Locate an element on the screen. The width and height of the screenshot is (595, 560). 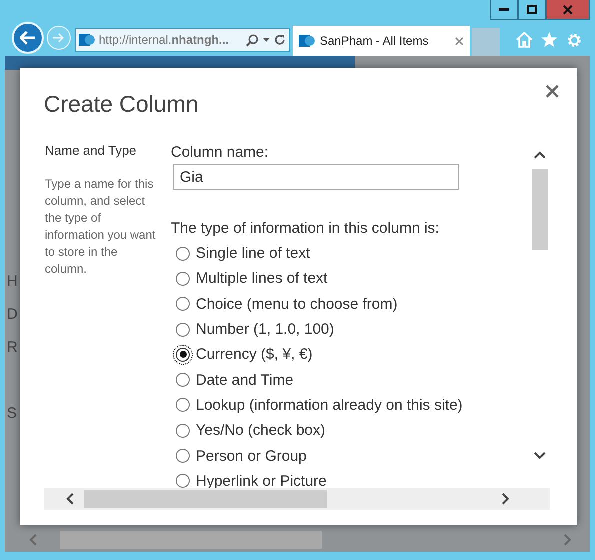
option-label: Lookup (information already on this site) is located at coordinates (329, 405).